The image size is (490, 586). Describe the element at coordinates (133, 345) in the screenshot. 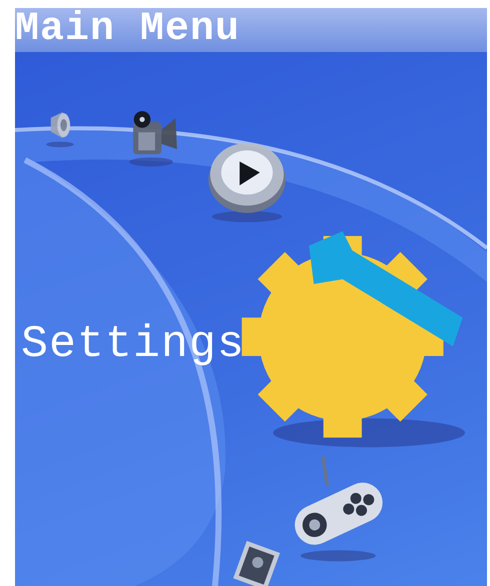

I see `selected-item-label: Settings` at that location.